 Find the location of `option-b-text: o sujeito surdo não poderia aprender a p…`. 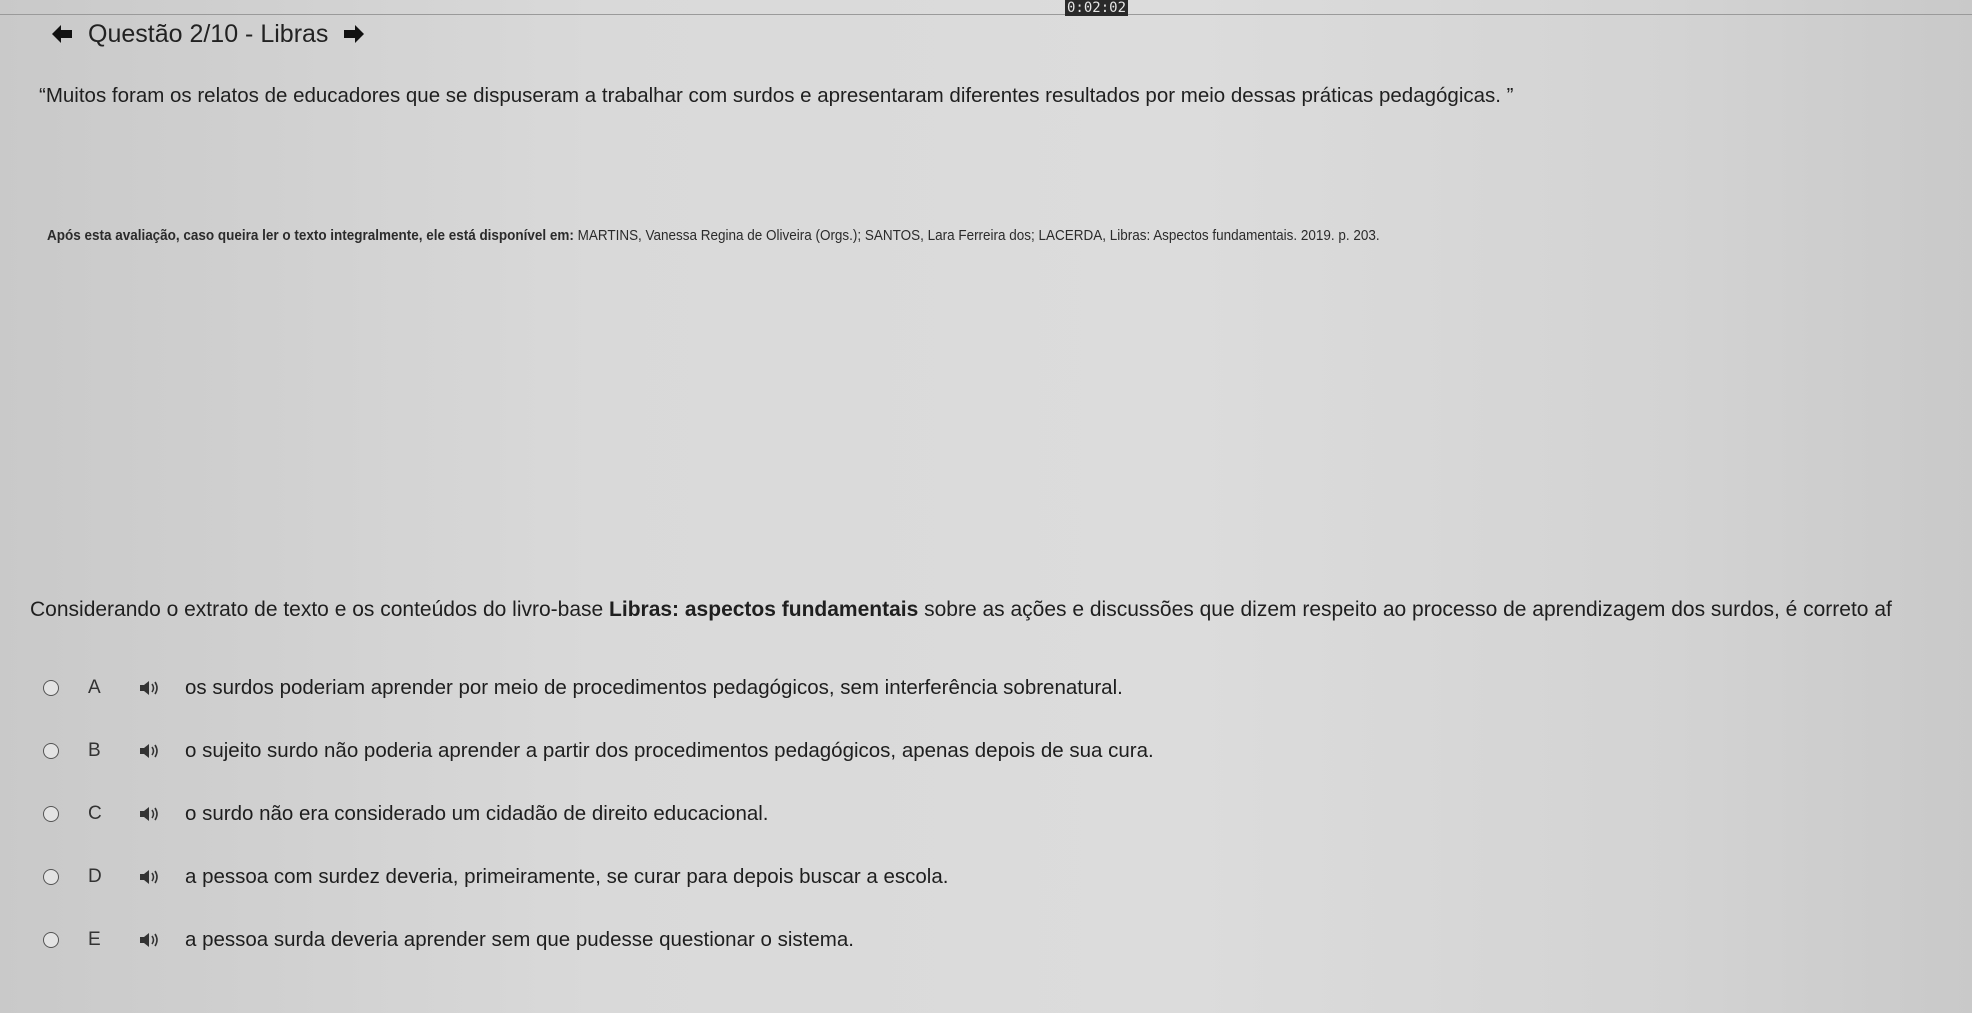

option-b-text: o sujeito surdo não poderia aprender a p… is located at coordinates (669, 750).